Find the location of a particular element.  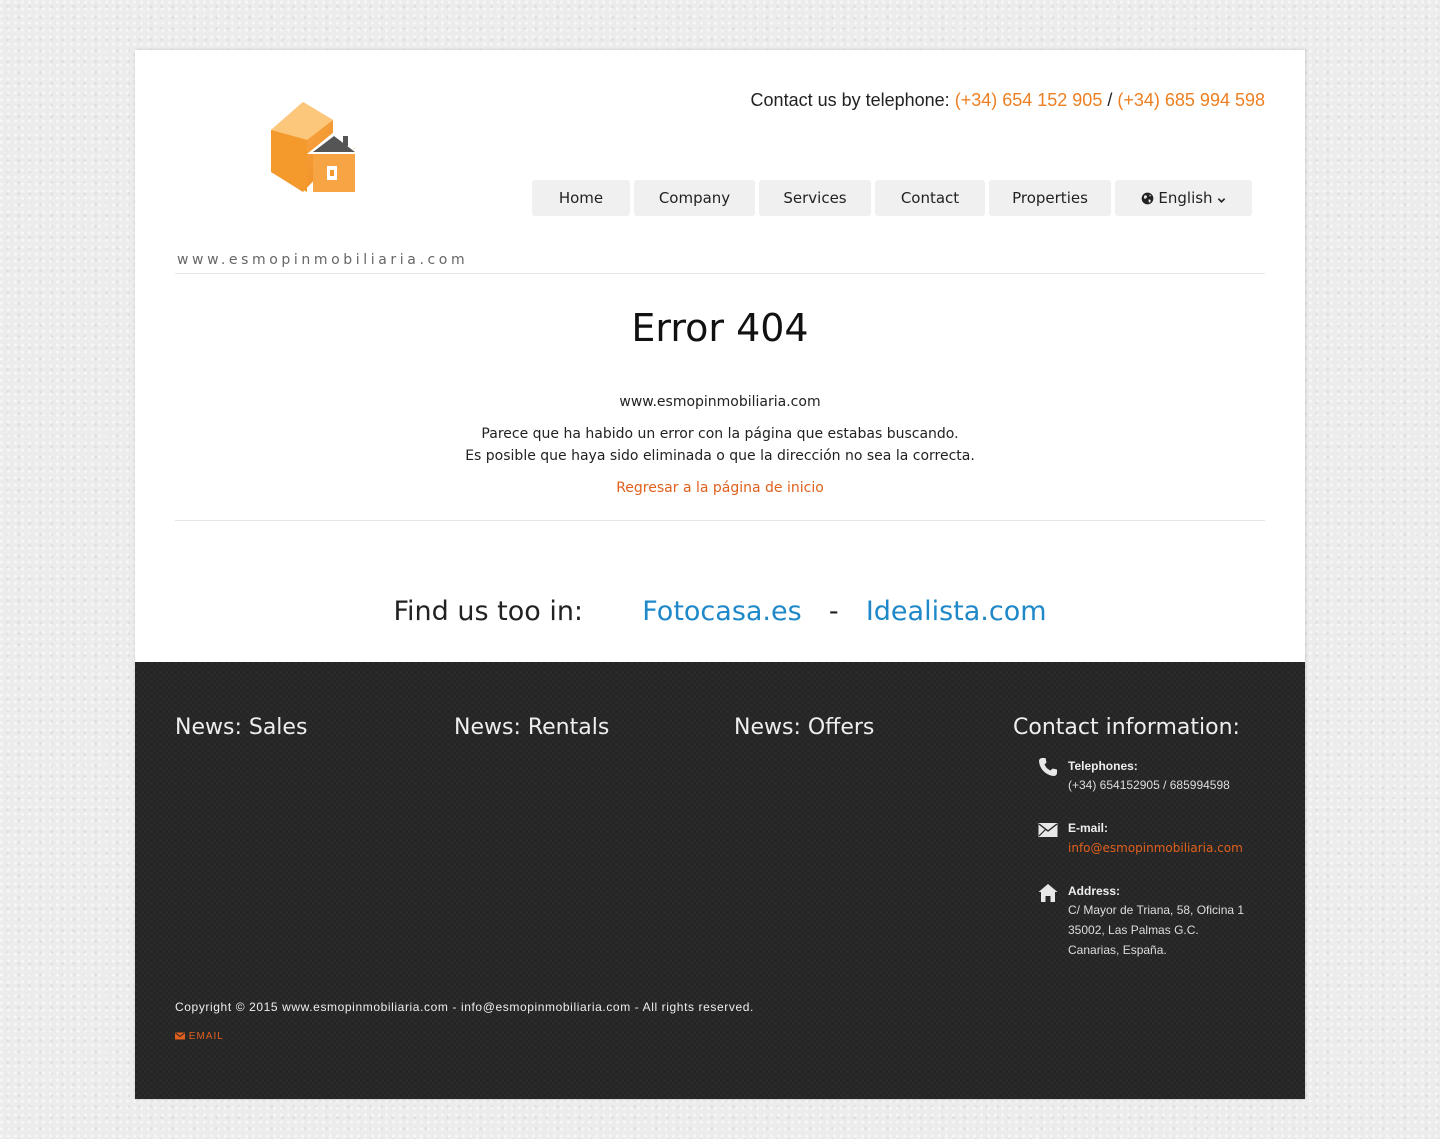

house-logo-icon is located at coordinates (316, 147).